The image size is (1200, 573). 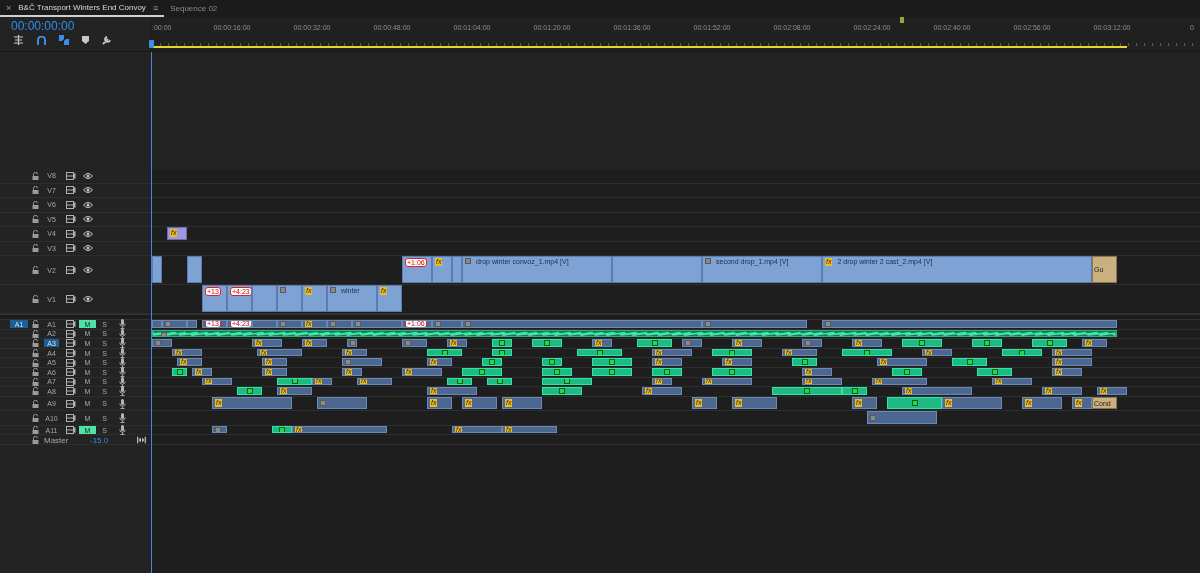 I want to click on sequence-marker, so click(x=902, y=20).